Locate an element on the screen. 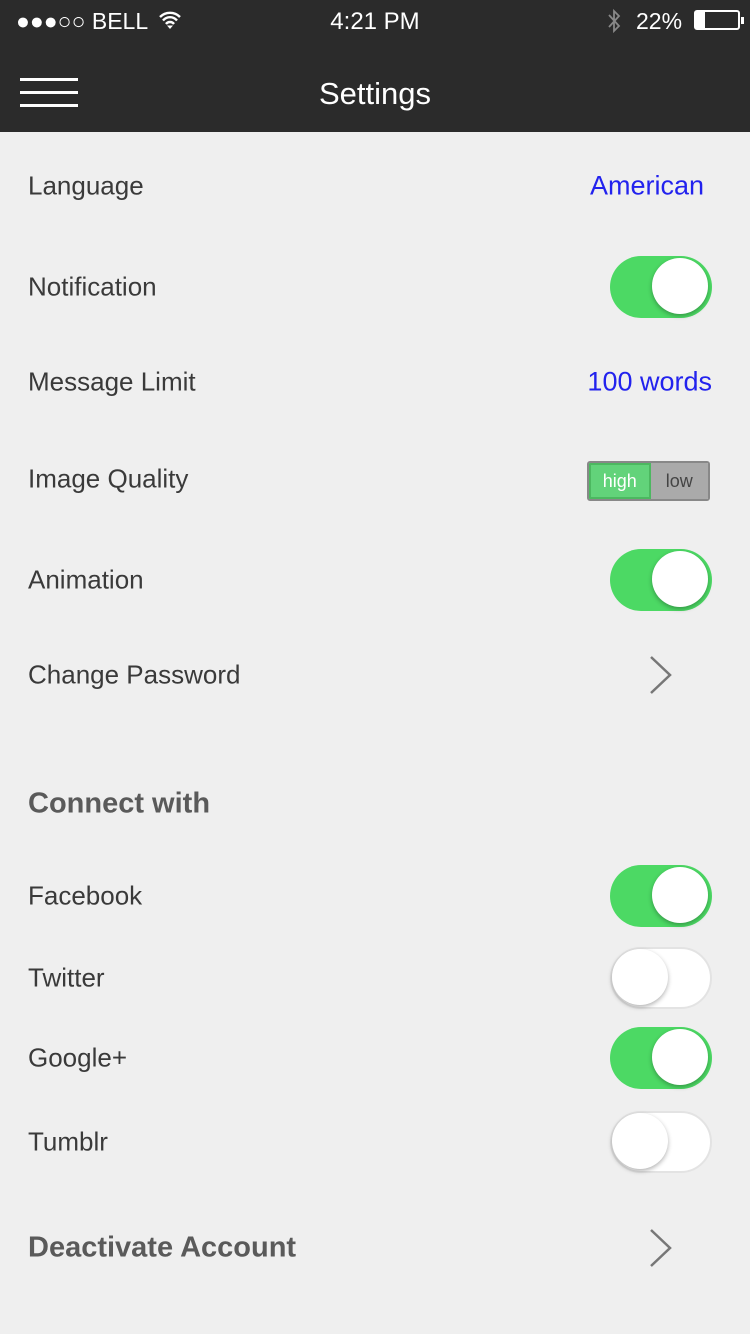 This screenshot has width=750, height=1334. googleplus-toggle is located at coordinates (661, 1058).